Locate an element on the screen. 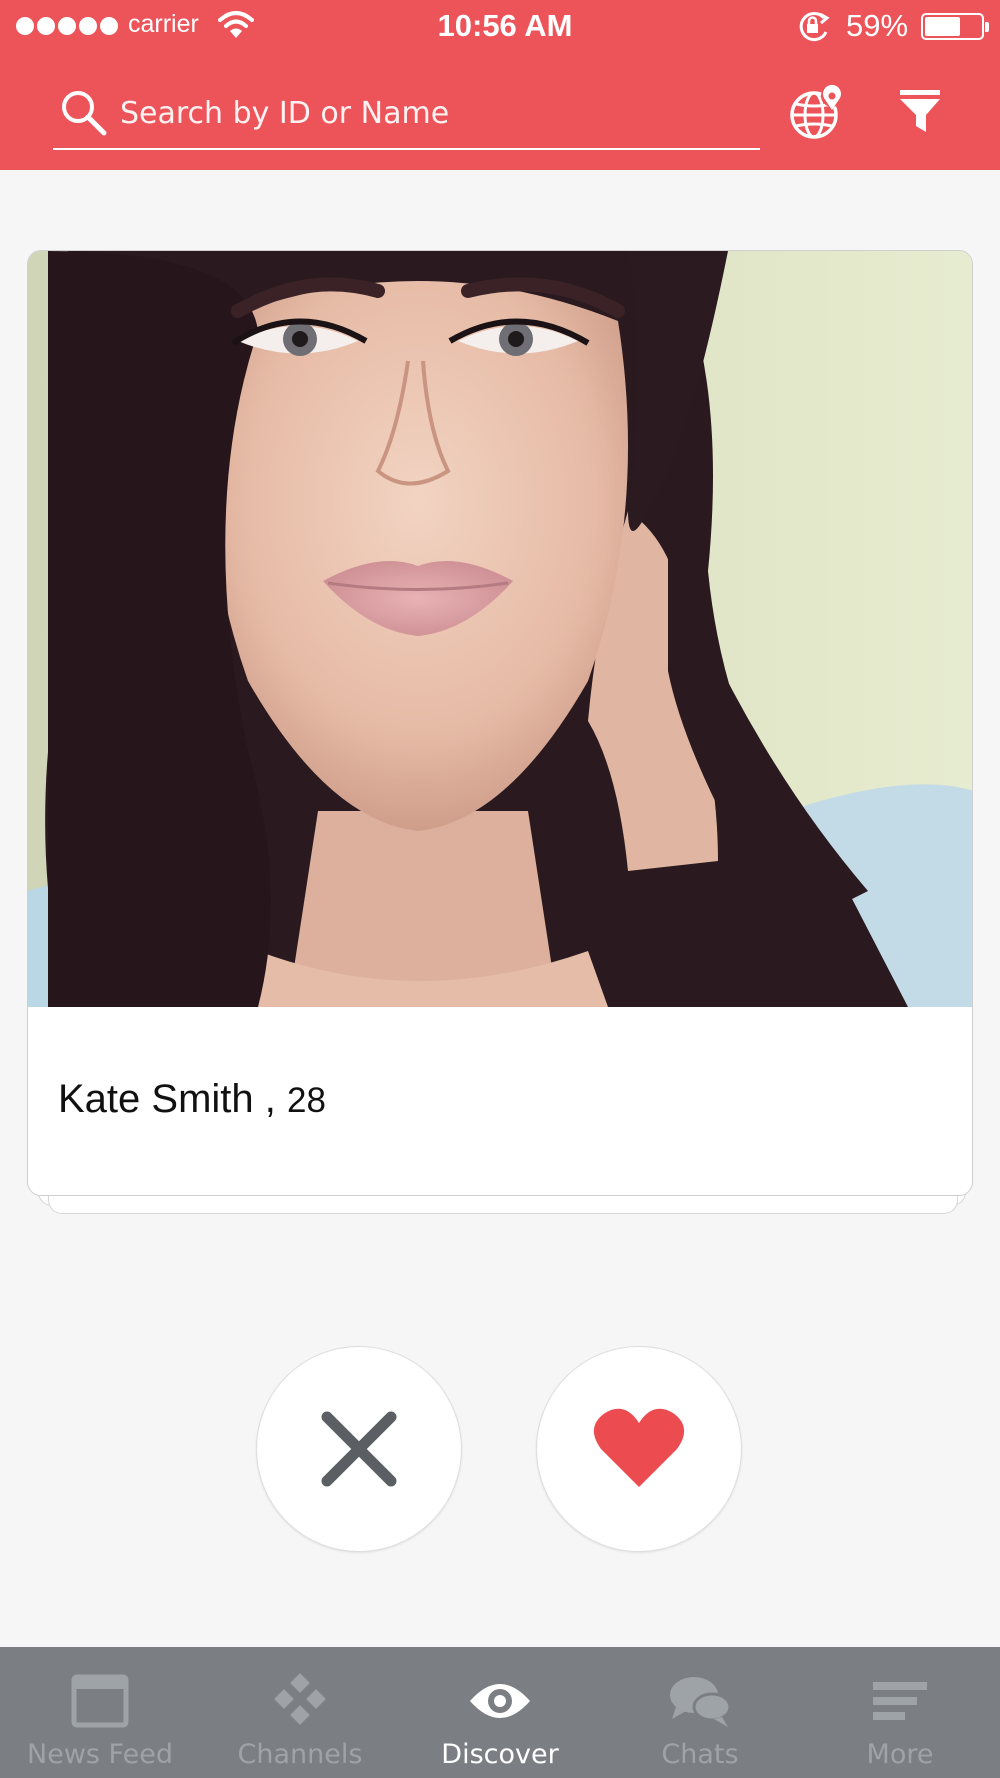 This screenshot has width=1000, height=1778. header-bar: carrier 10:56 AM 59% is located at coordinates (500, 85).